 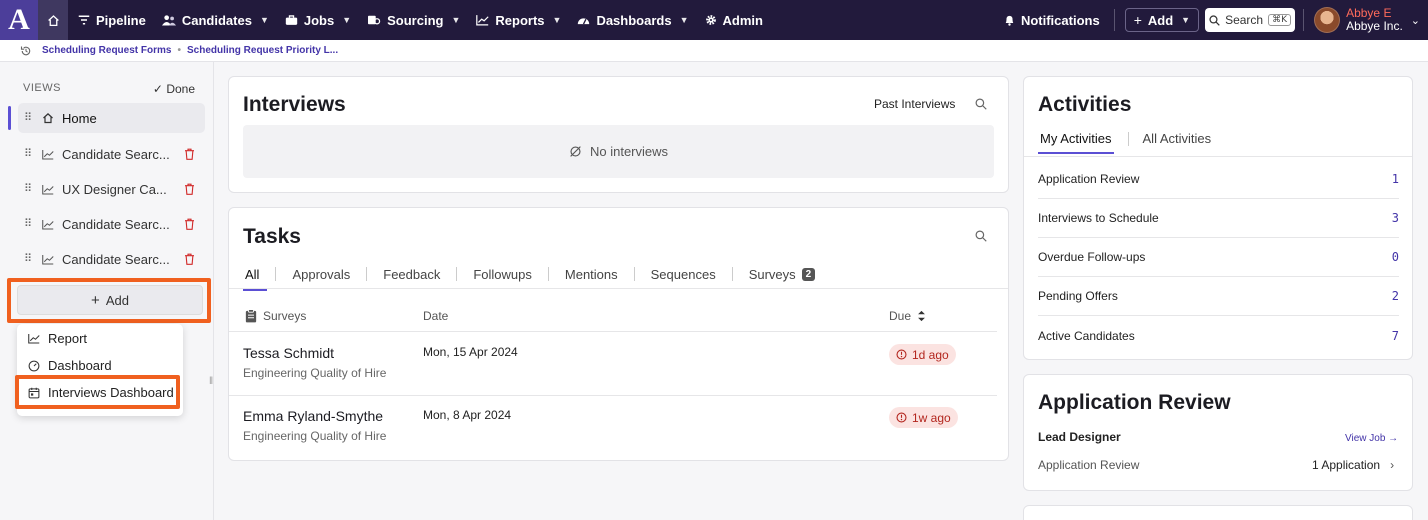 What do you see at coordinates (213, 385) in the screenshot?
I see `sidebar-resize-handle: ‖` at bounding box center [213, 385].